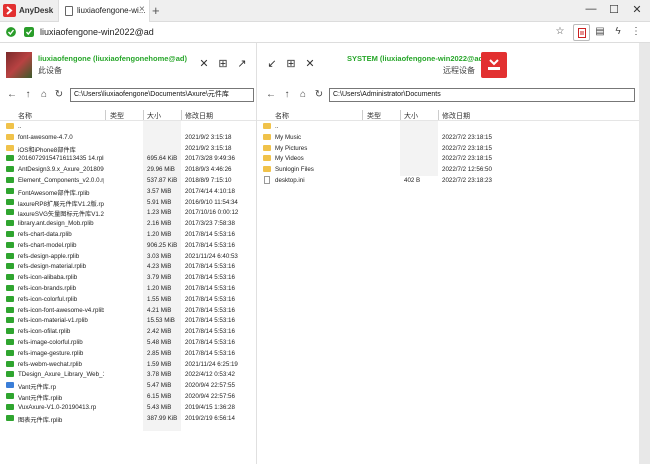 The width and height of the screenshot is (650, 464). What do you see at coordinates (128, 396) in the screenshot?
I see `file-row: Vant元件库.rplib 6.15 MiB 2020/9/4 22:57:56` at bounding box center [128, 396].